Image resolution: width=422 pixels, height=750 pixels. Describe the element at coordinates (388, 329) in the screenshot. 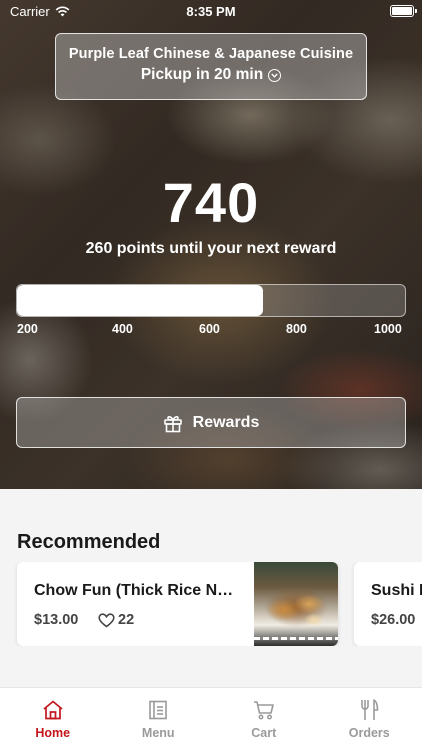

I see `tick-label: 1000` at that location.